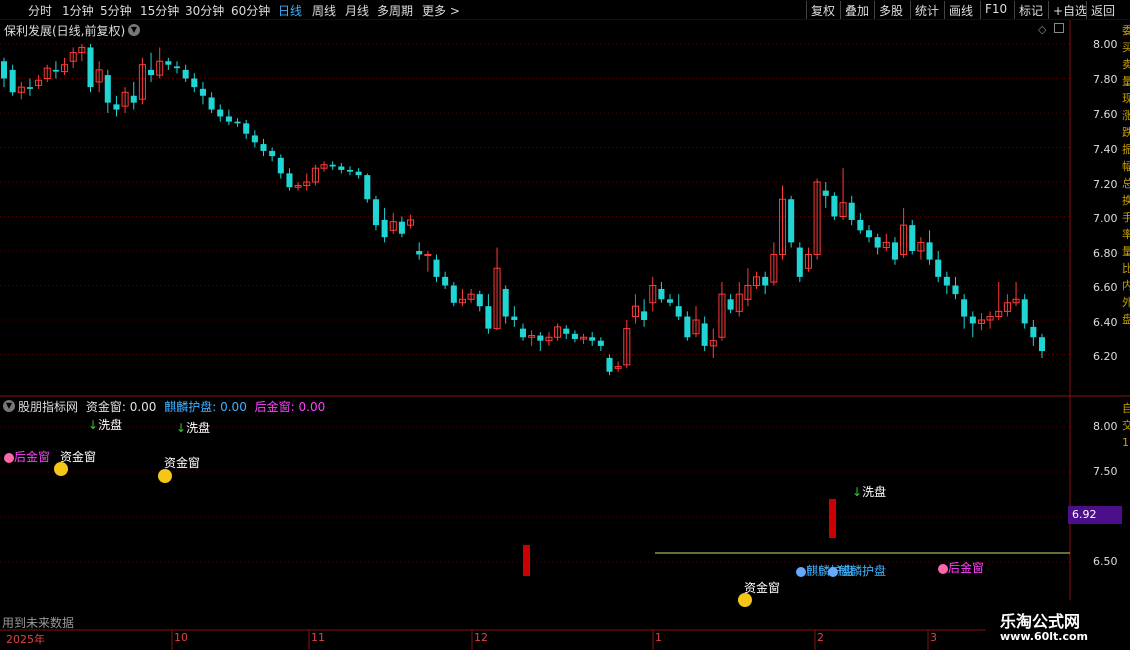  What do you see at coordinates (182, 463) in the screenshot?
I see `signal-zijinchuang: 资金窗` at bounding box center [182, 463].